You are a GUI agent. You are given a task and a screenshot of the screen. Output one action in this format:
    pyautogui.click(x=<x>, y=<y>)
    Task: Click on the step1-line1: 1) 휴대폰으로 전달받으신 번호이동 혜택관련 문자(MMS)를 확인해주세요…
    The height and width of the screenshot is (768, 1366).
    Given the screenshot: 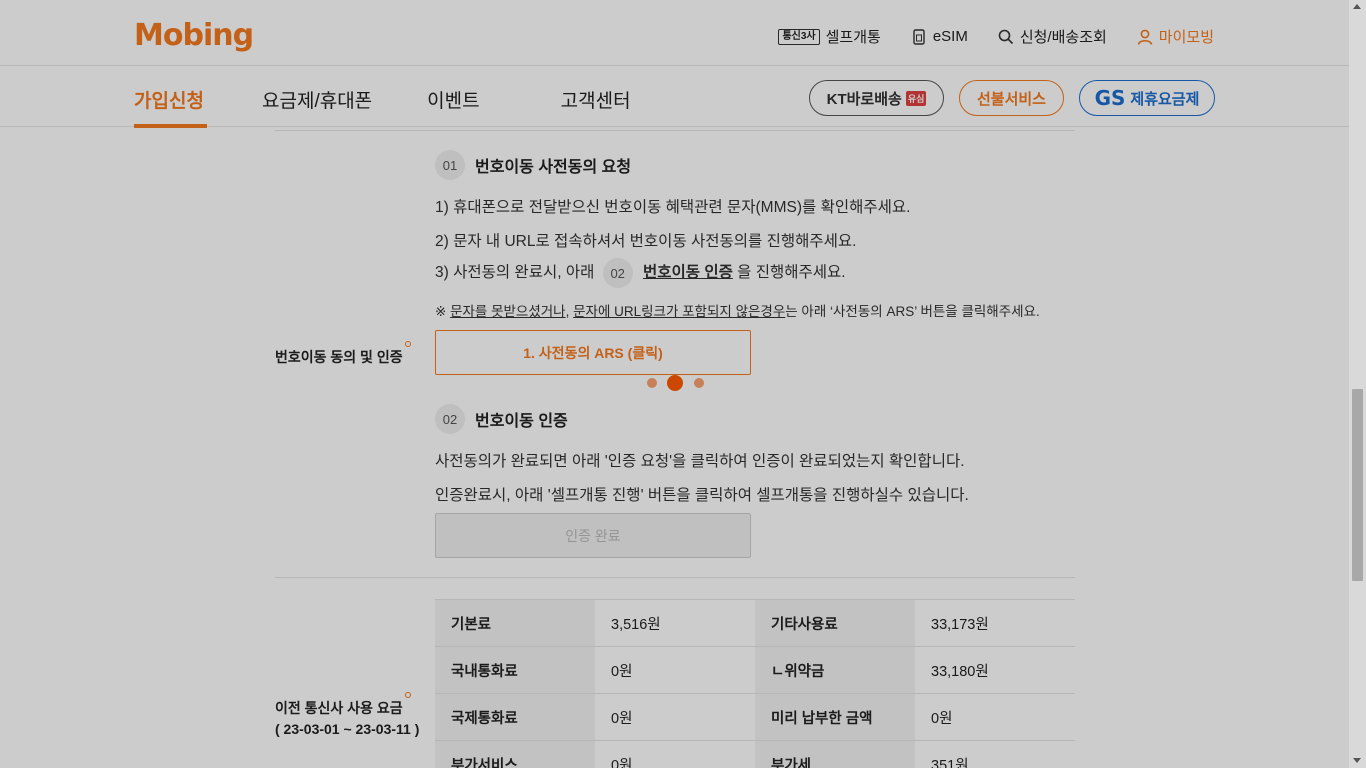 What is the action you would take?
    pyautogui.click(x=673, y=207)
    